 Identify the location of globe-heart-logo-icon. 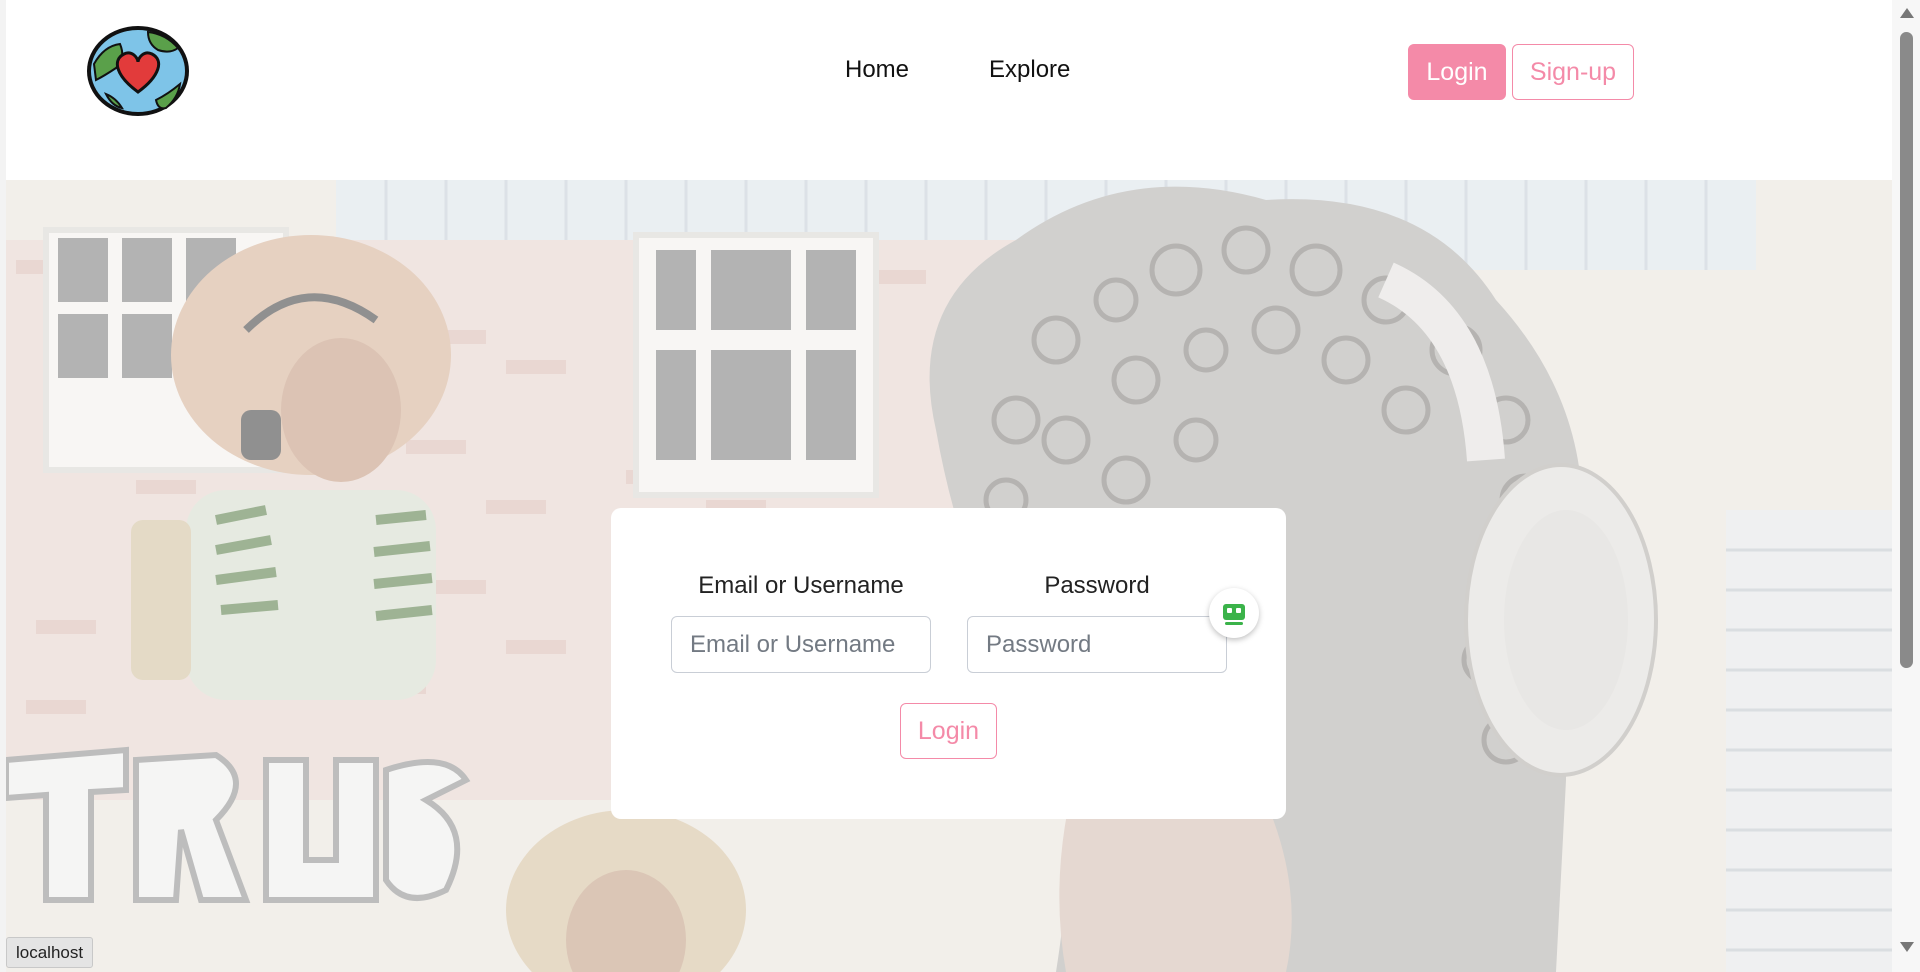
(138, 71).